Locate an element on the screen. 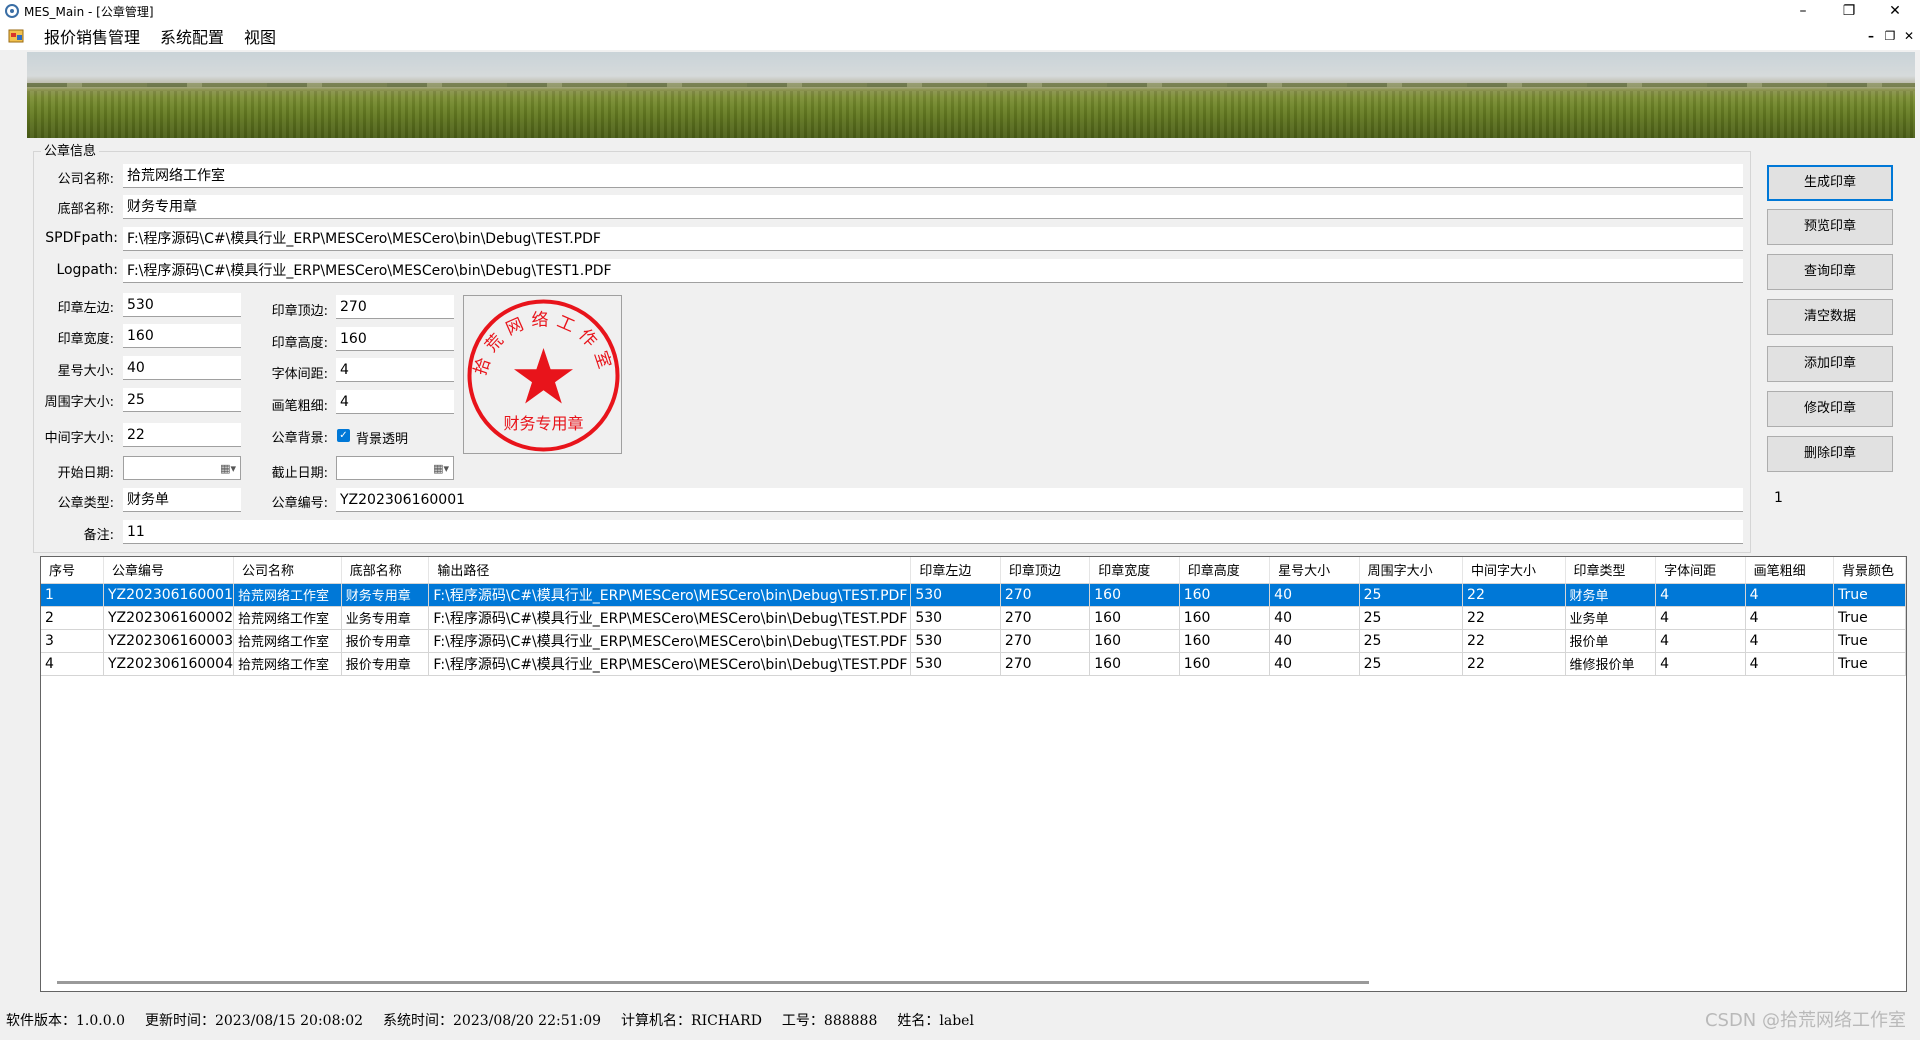  column-header: 字体间距 is located at coordinates (1700, 570).